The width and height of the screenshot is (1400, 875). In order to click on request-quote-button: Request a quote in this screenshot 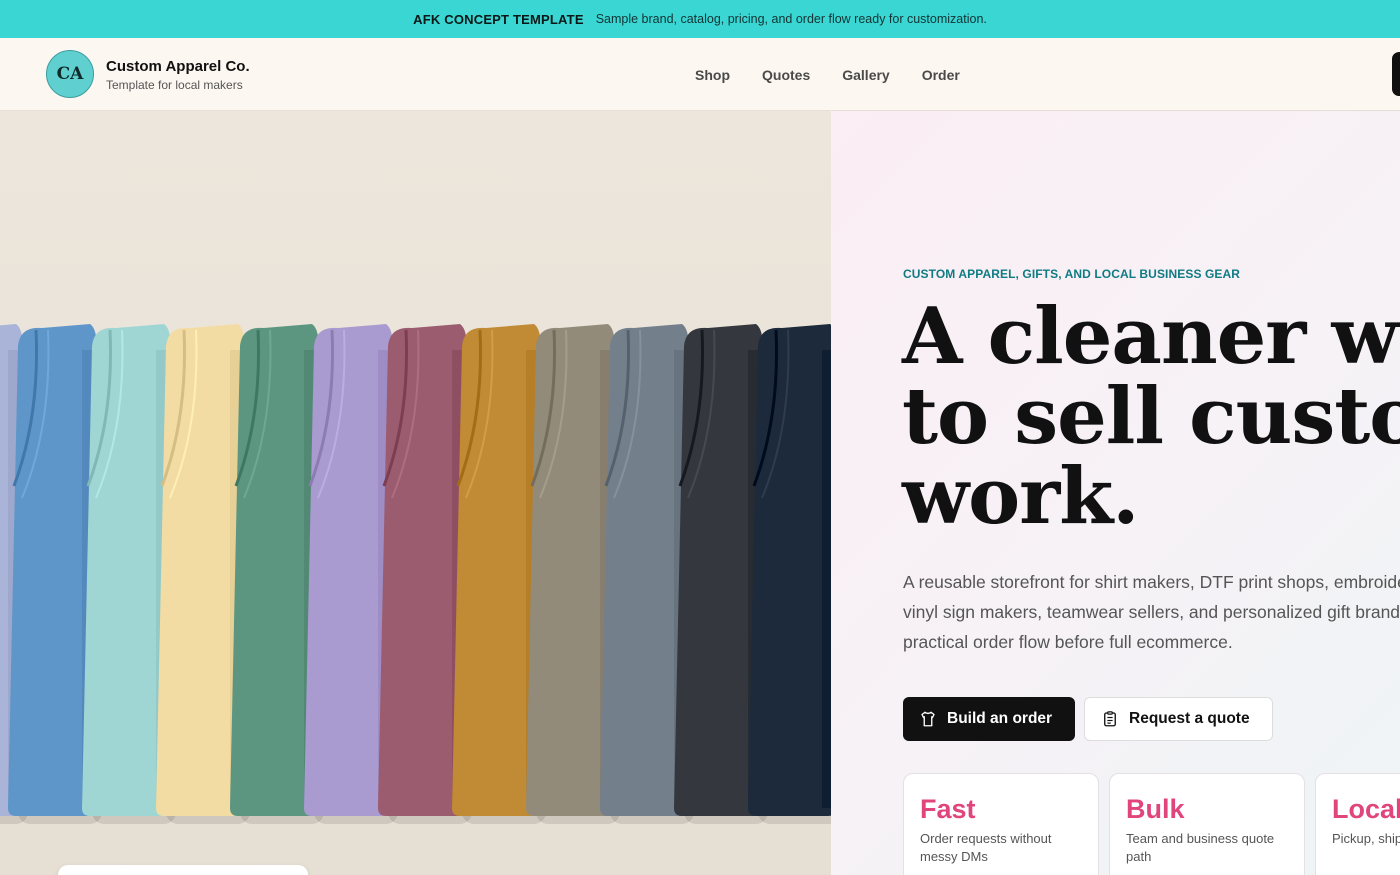, I will do `click(1178, 719)`.